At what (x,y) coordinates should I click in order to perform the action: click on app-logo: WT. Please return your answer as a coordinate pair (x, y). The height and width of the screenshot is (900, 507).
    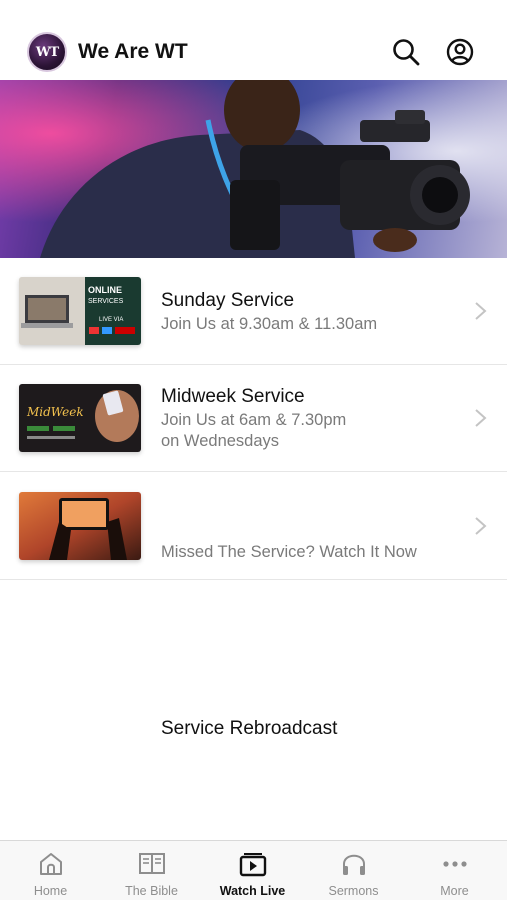
    Looking at the image, I should click on (47, 52).